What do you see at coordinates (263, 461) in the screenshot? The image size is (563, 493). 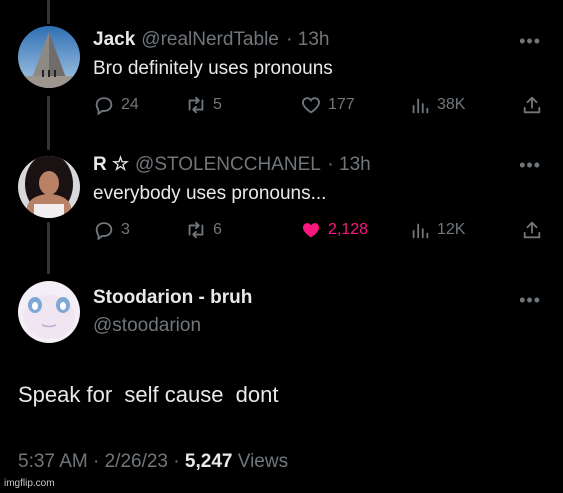 I see `views-label: Views` at bounding box center [263, 461].